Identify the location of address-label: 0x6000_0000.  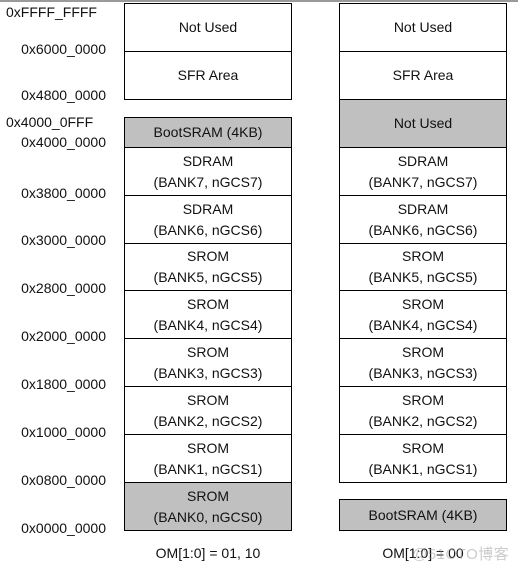
(63, 49).